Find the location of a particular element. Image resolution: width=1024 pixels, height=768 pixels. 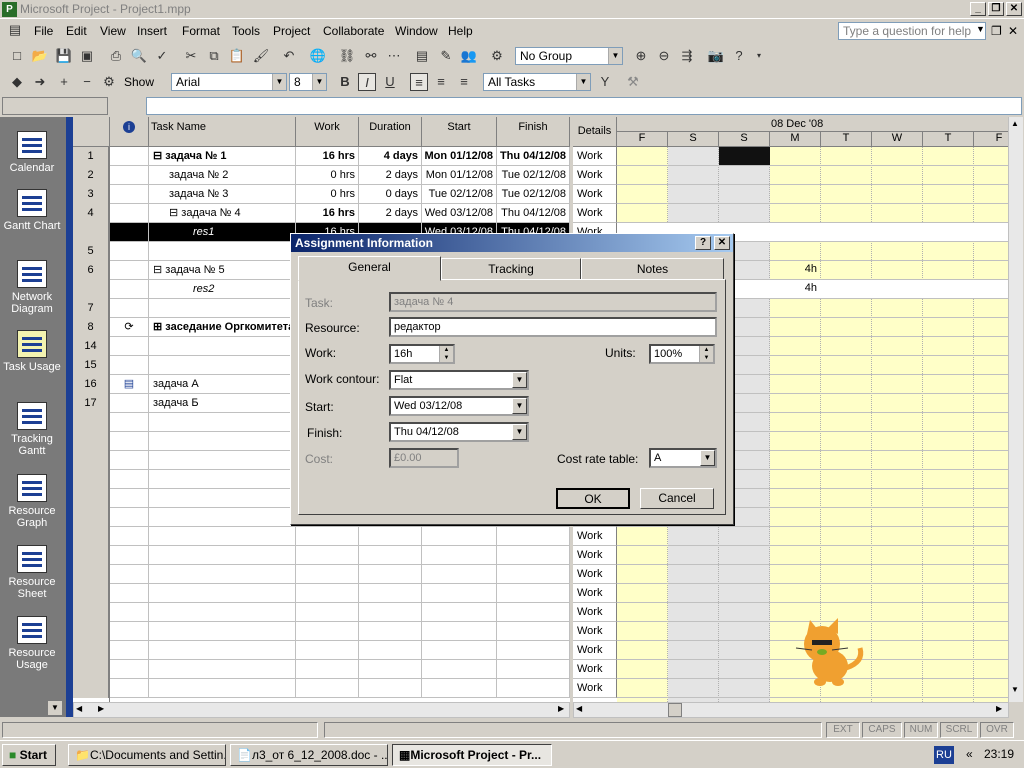

details-header: Details is located at coordinates (595, 132).